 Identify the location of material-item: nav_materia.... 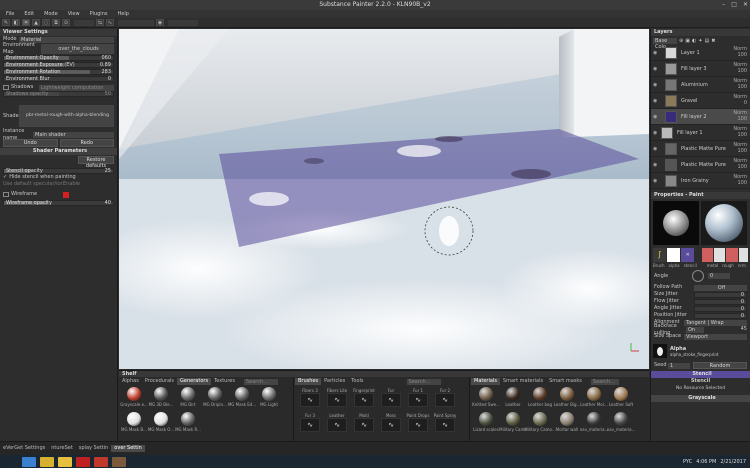
(594, 424).